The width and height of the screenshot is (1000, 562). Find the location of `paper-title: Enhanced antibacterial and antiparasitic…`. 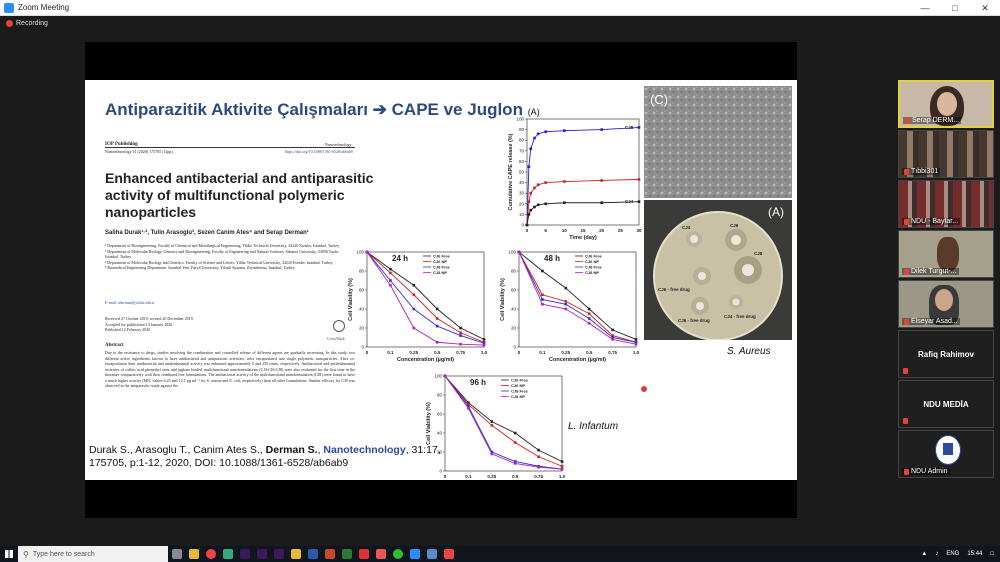

paper-title: Enhanced antibacterial and antiparasitic… is located at coordinates (239, 195).